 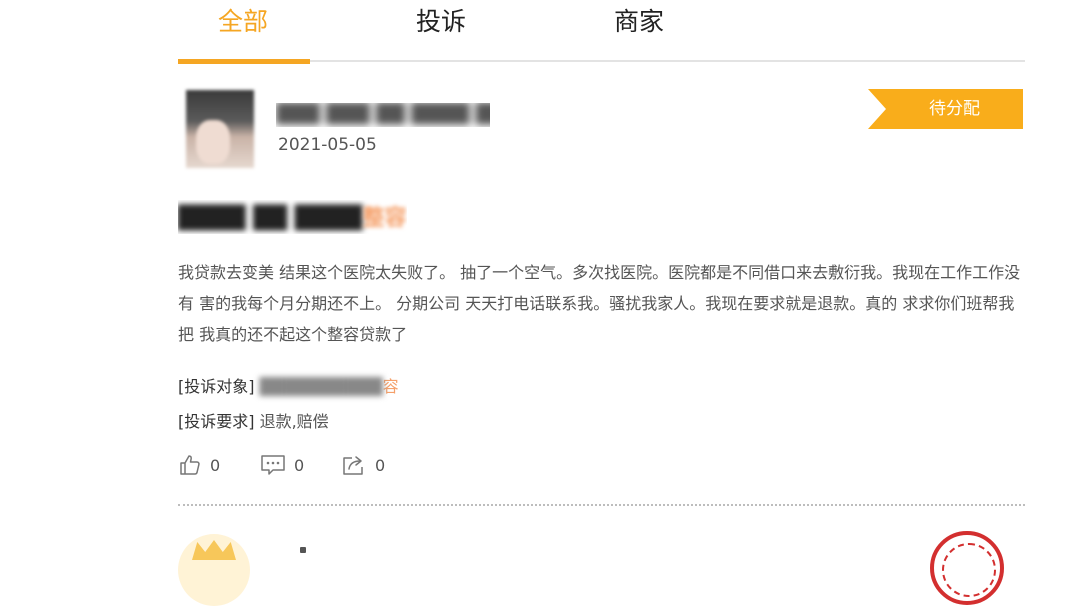 What do you see at coordinates (353, 465) in the screenshot?
I see `share-icon` at bounding box center [353, 465].